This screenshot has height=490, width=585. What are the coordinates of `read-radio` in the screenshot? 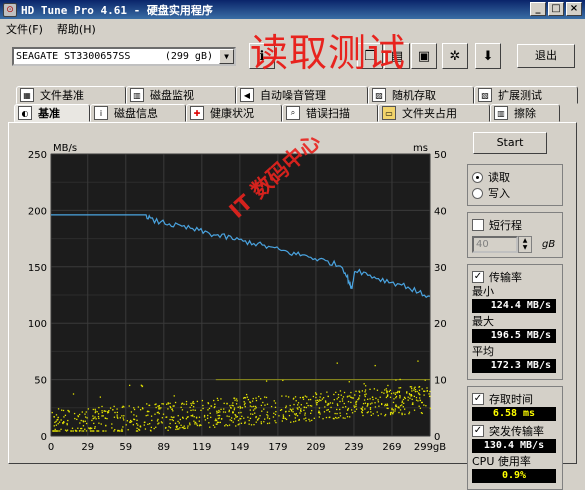 It's located at (477, 177).